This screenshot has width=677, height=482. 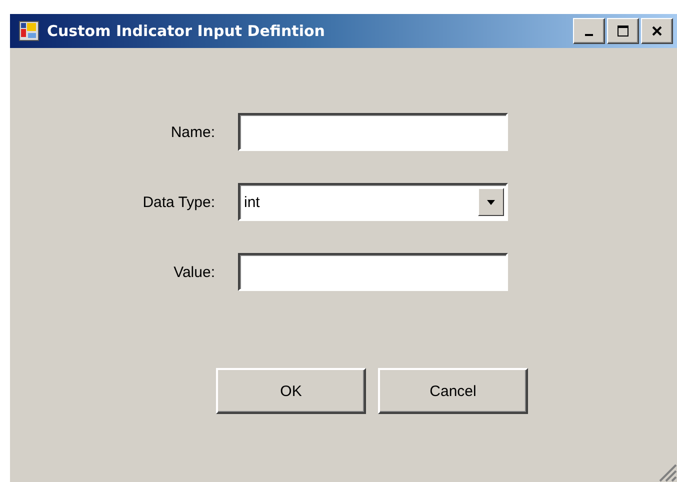 What do you see at coordinates (453, 391) in the screenshot?
I see `dialog-button: Cancel` at bounding box center [453, 391].